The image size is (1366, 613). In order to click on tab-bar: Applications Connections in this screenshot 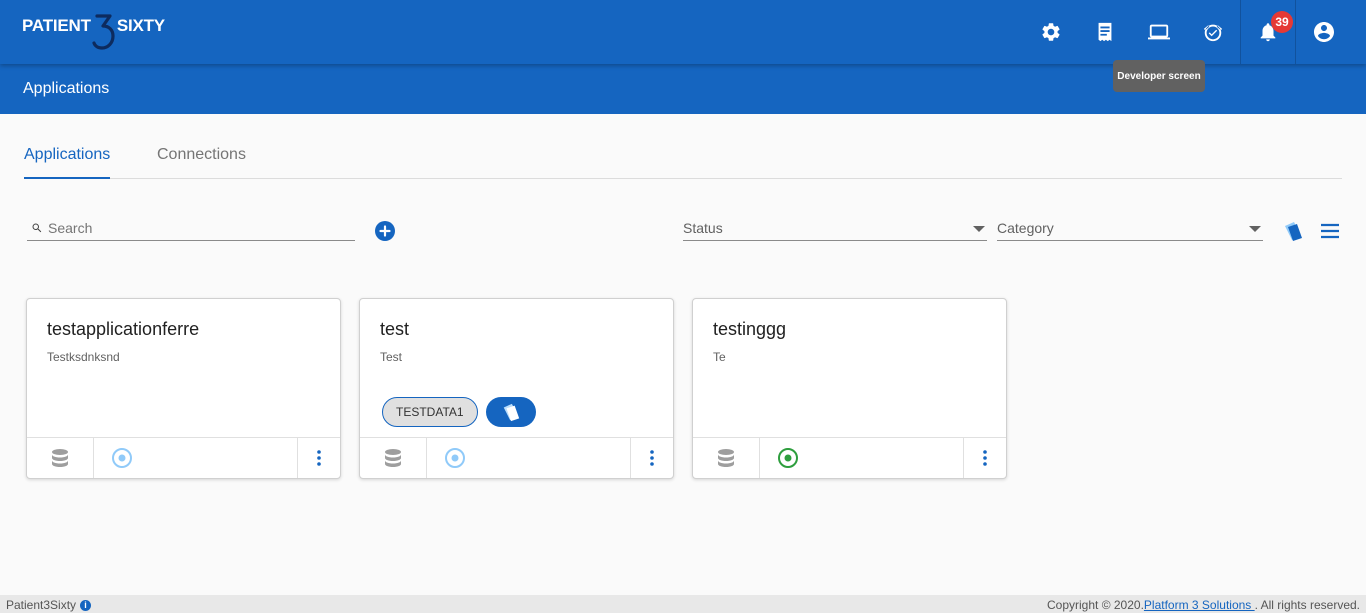, I will do `click(683, 146)`.